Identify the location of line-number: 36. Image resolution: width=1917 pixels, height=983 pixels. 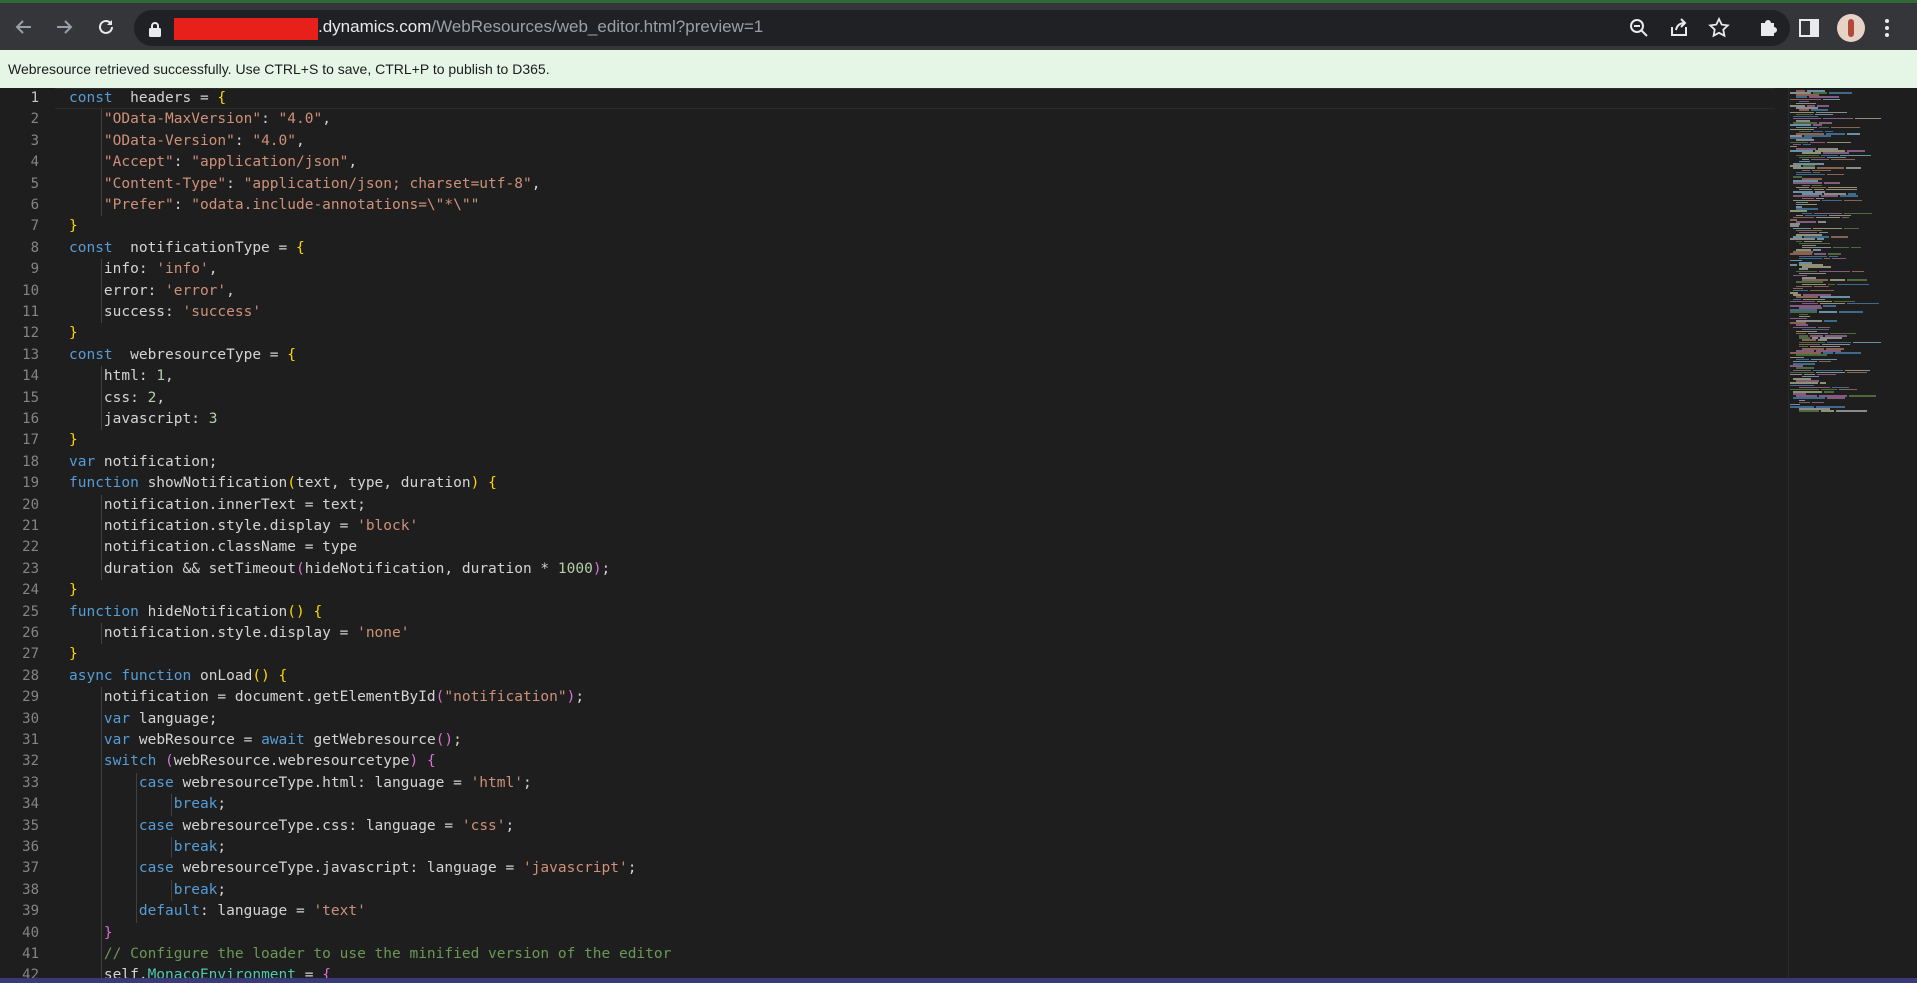
(30, 847).